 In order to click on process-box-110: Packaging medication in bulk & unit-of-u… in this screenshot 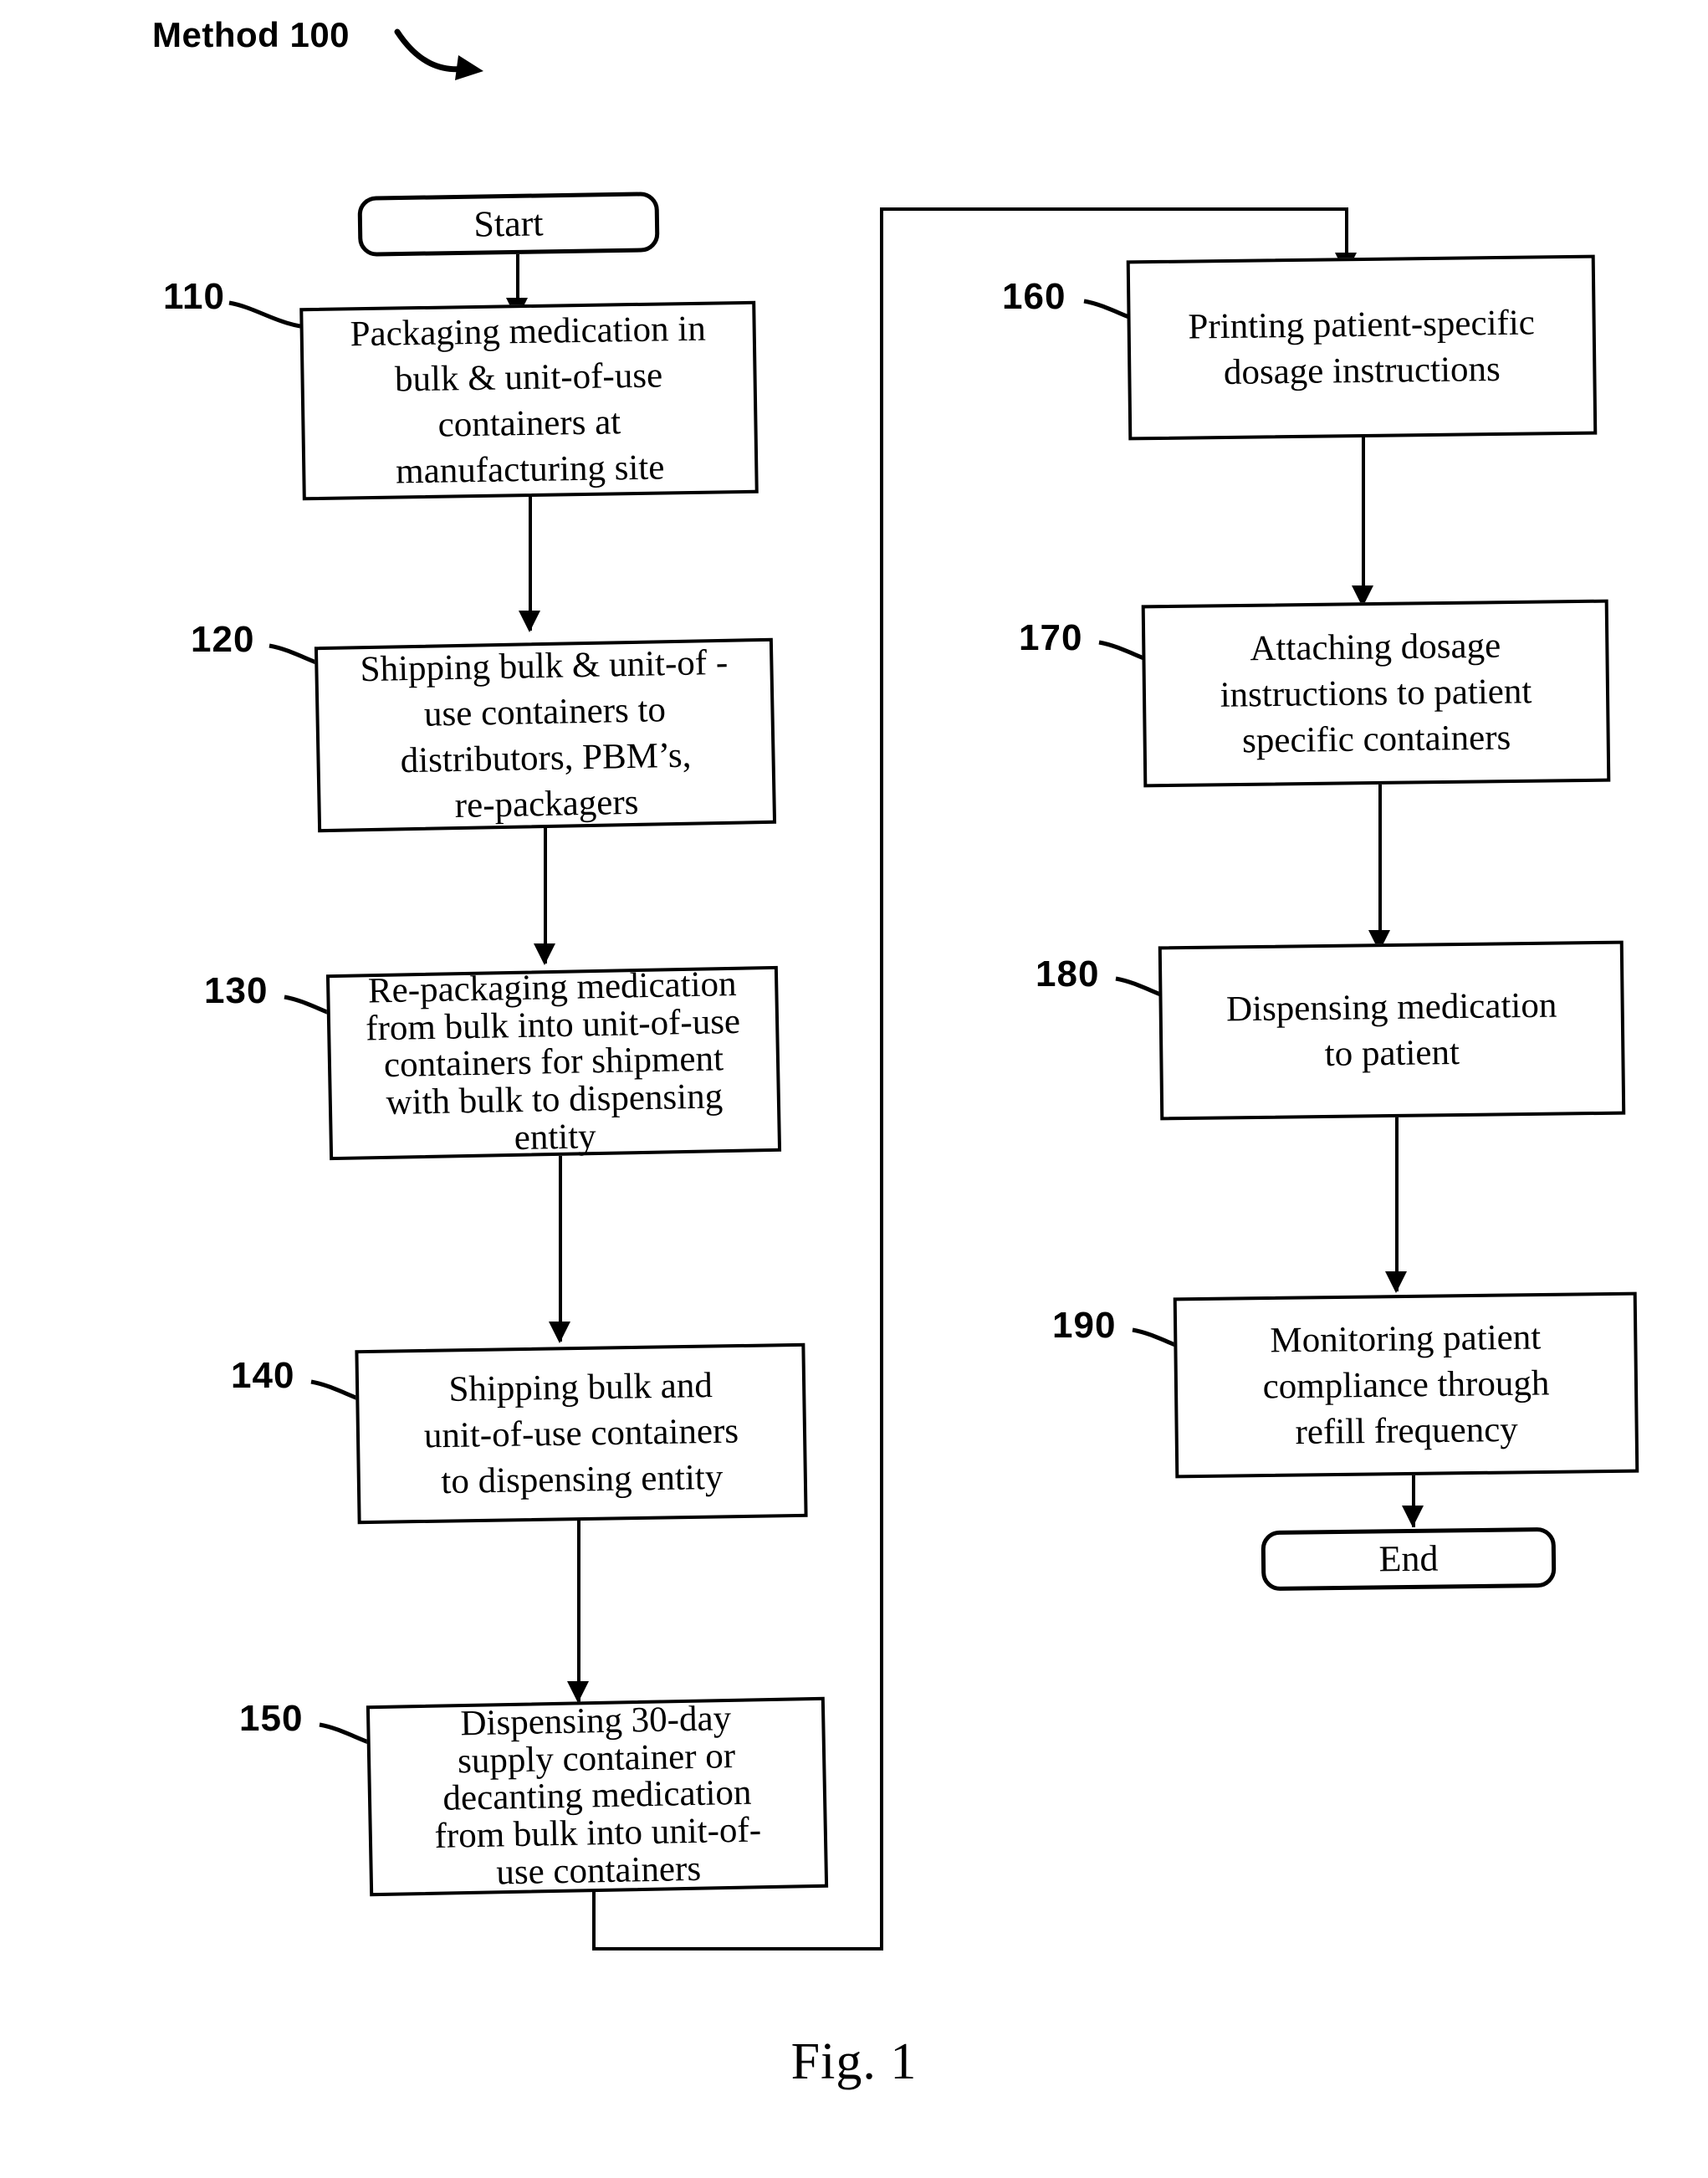, I will do `click(529, 400)`.